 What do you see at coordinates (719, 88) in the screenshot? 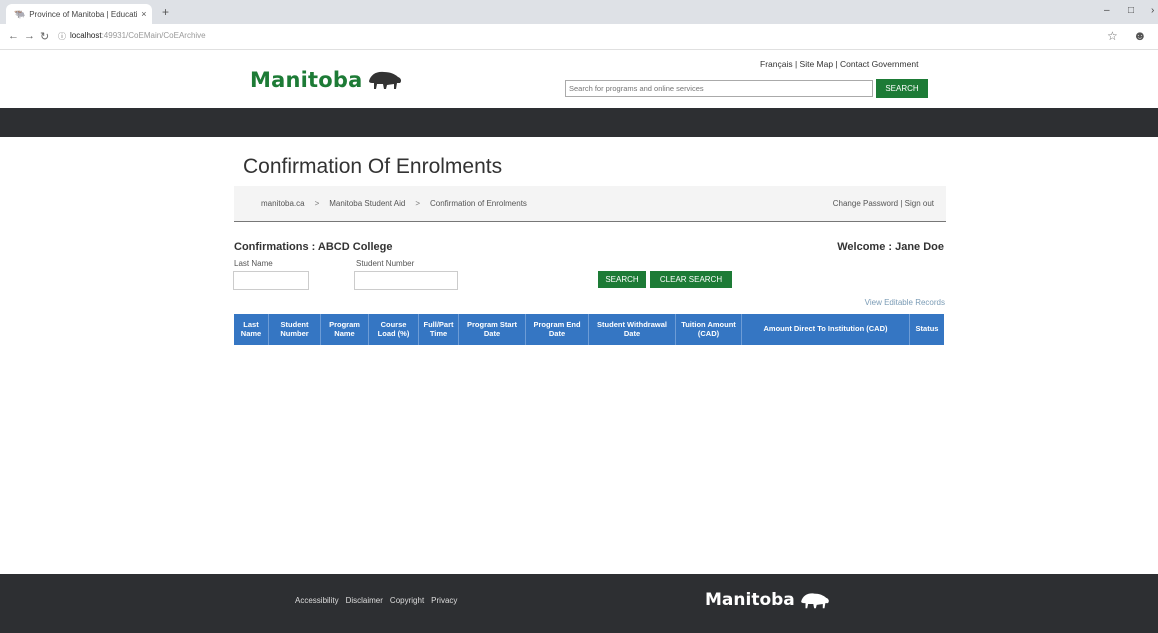
I see `site-search-input` at bounding box center [719, 88].